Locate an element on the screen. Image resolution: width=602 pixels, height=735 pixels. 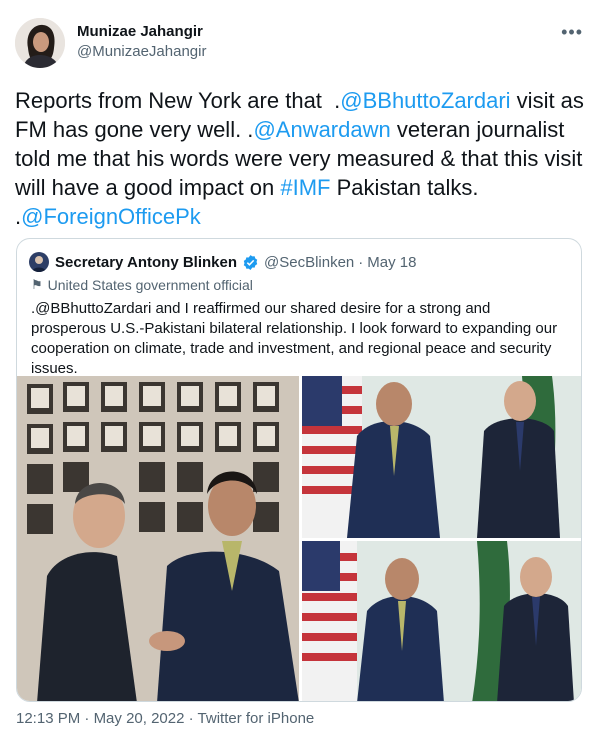
tweet-time: 12:13 PM is located at coordinates (48, 718).